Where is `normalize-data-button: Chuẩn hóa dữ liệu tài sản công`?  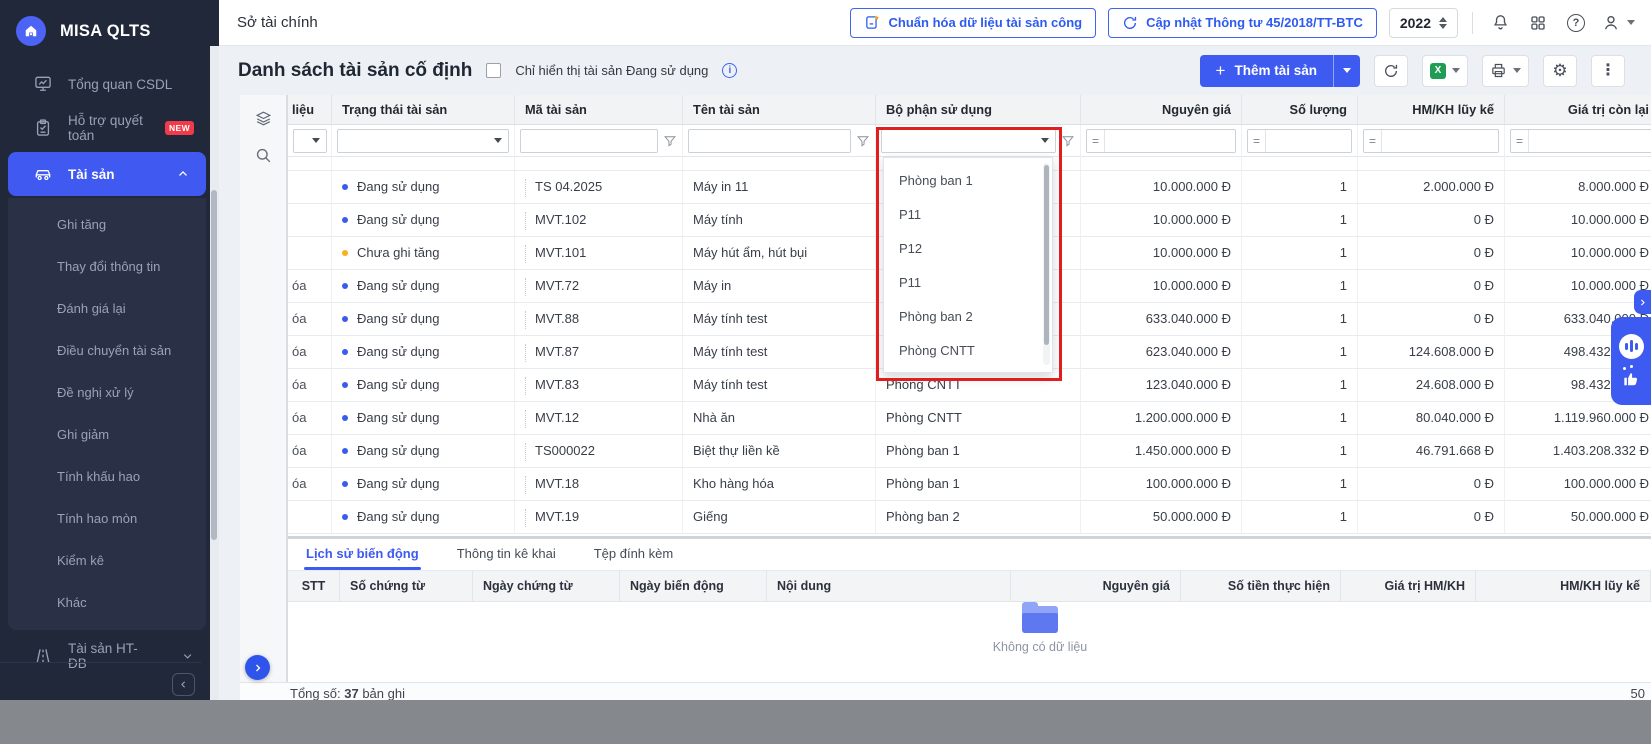
normalize-data-button: Chuẩn hóa dữ liệu tài sản công is located at coordinates (973, 22).